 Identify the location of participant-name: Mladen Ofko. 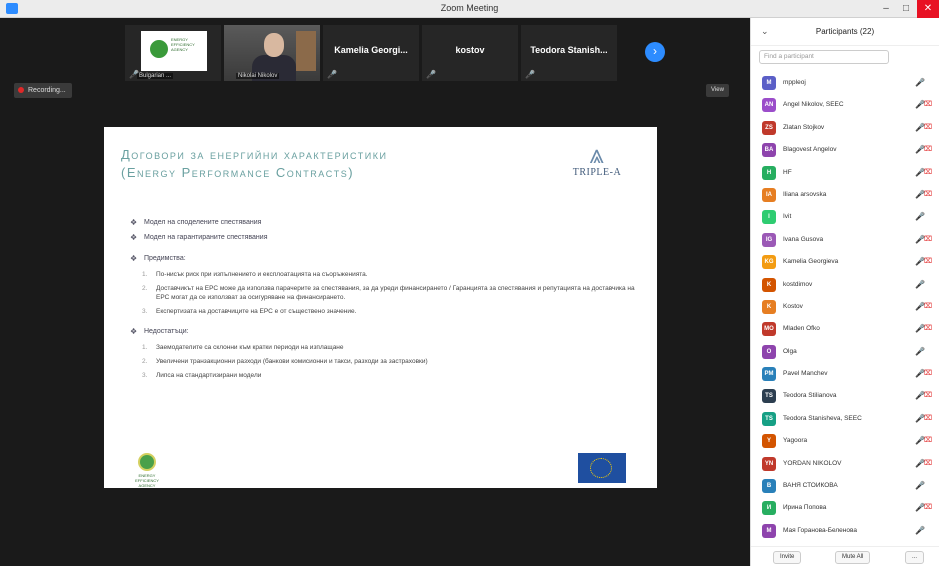
(801, 329).